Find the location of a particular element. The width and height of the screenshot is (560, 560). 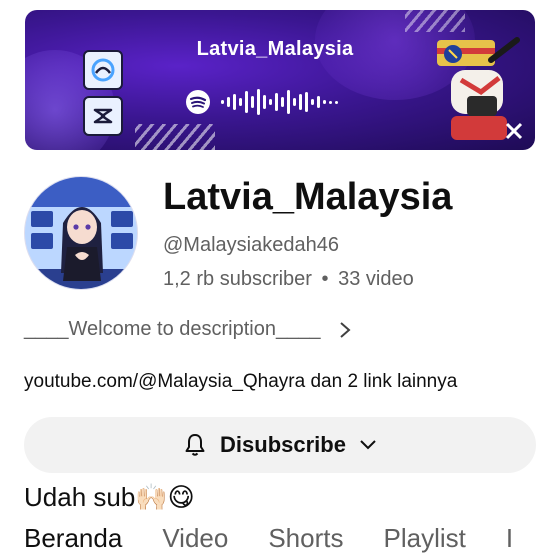

caption-text: Udah sub🙌🏻😋 is located at coordinates (109, 497).